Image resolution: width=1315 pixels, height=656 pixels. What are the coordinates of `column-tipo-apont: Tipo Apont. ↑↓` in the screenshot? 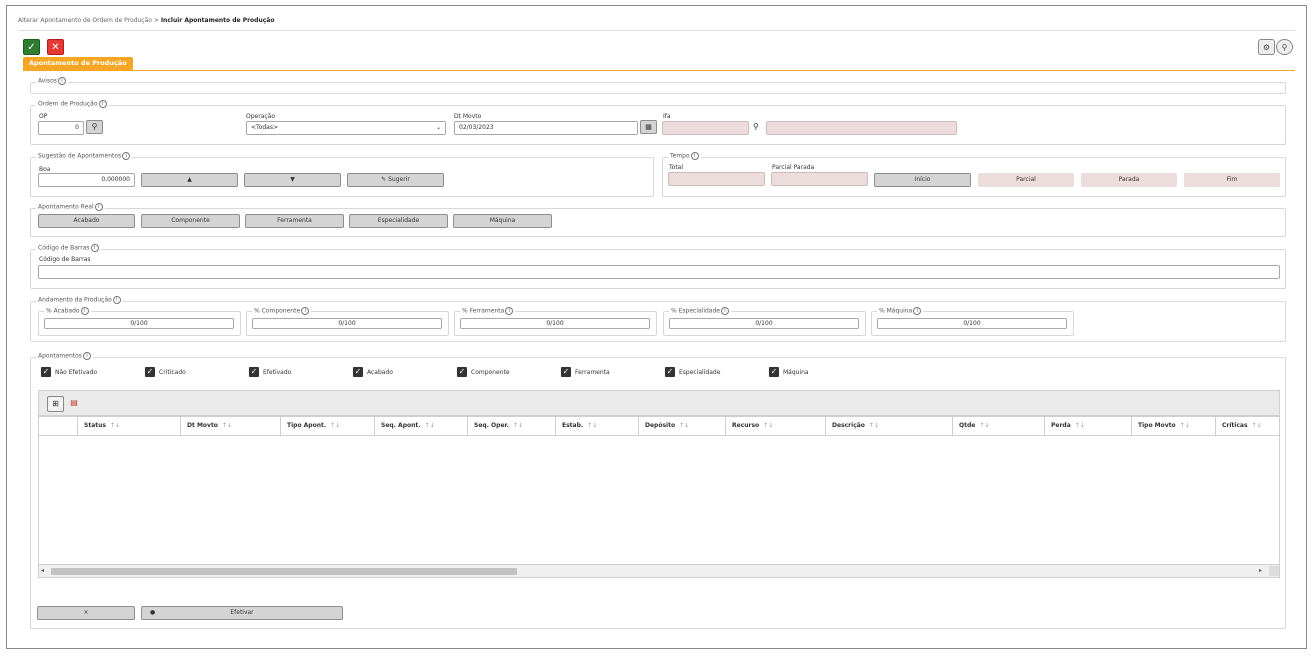 It's located at (327, 426).